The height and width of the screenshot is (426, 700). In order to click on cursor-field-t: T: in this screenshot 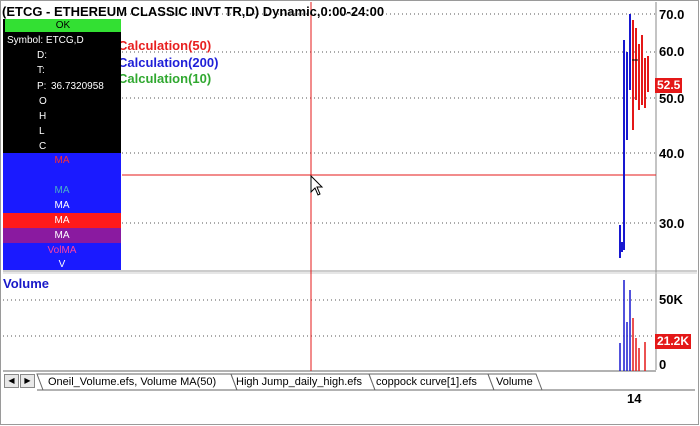, I will do `click(41, 70)`.